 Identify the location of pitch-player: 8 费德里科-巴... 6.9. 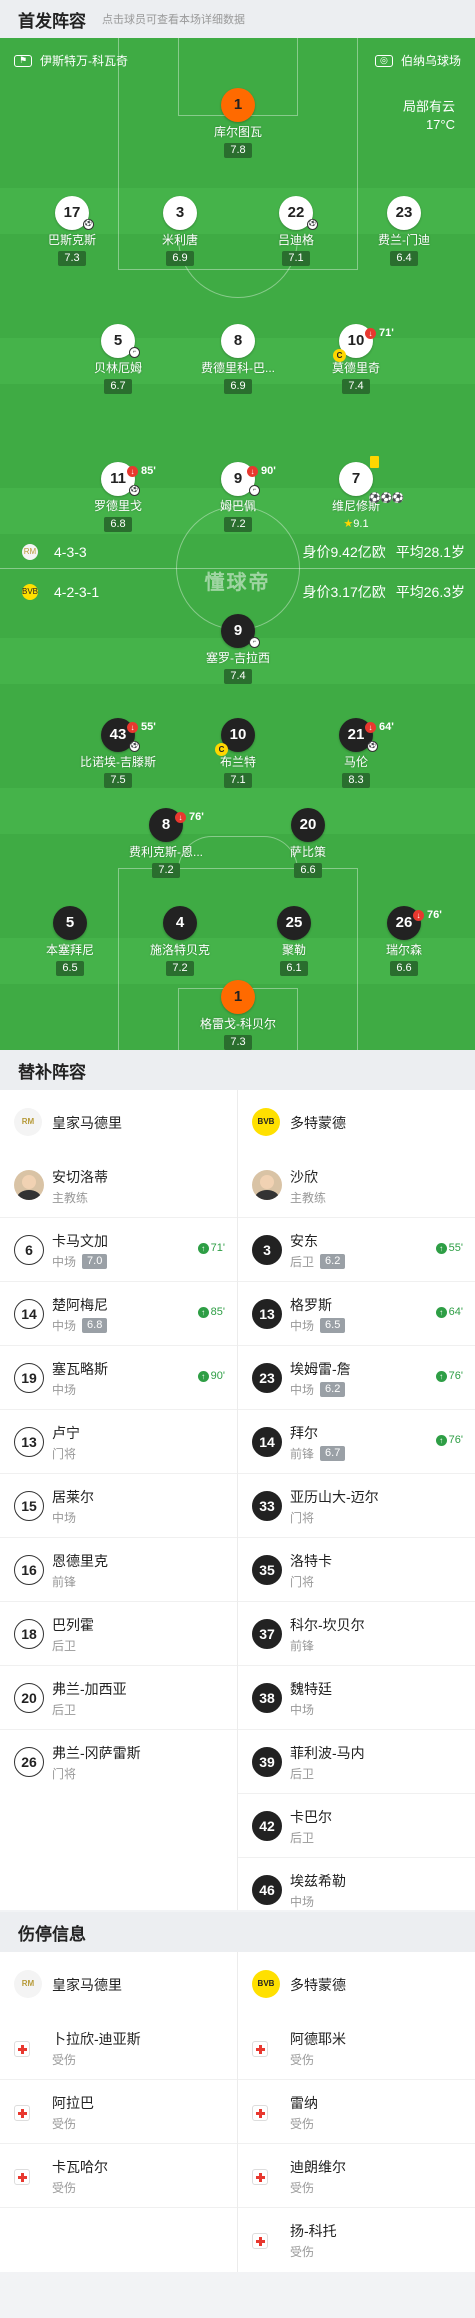
(238, 359).